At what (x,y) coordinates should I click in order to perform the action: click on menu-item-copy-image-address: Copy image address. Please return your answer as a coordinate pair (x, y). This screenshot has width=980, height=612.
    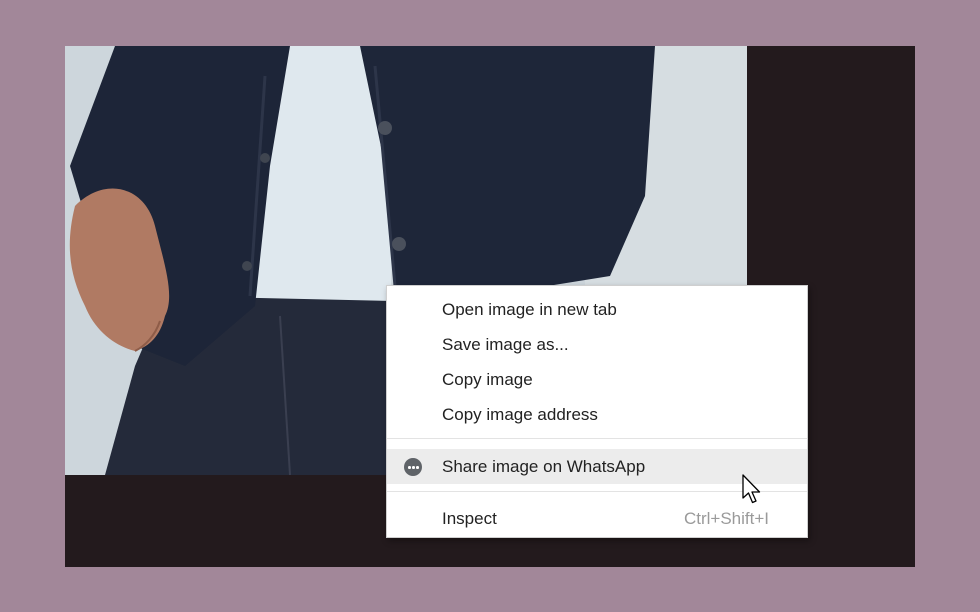
    Looking at the image, I should click on (597, 414).